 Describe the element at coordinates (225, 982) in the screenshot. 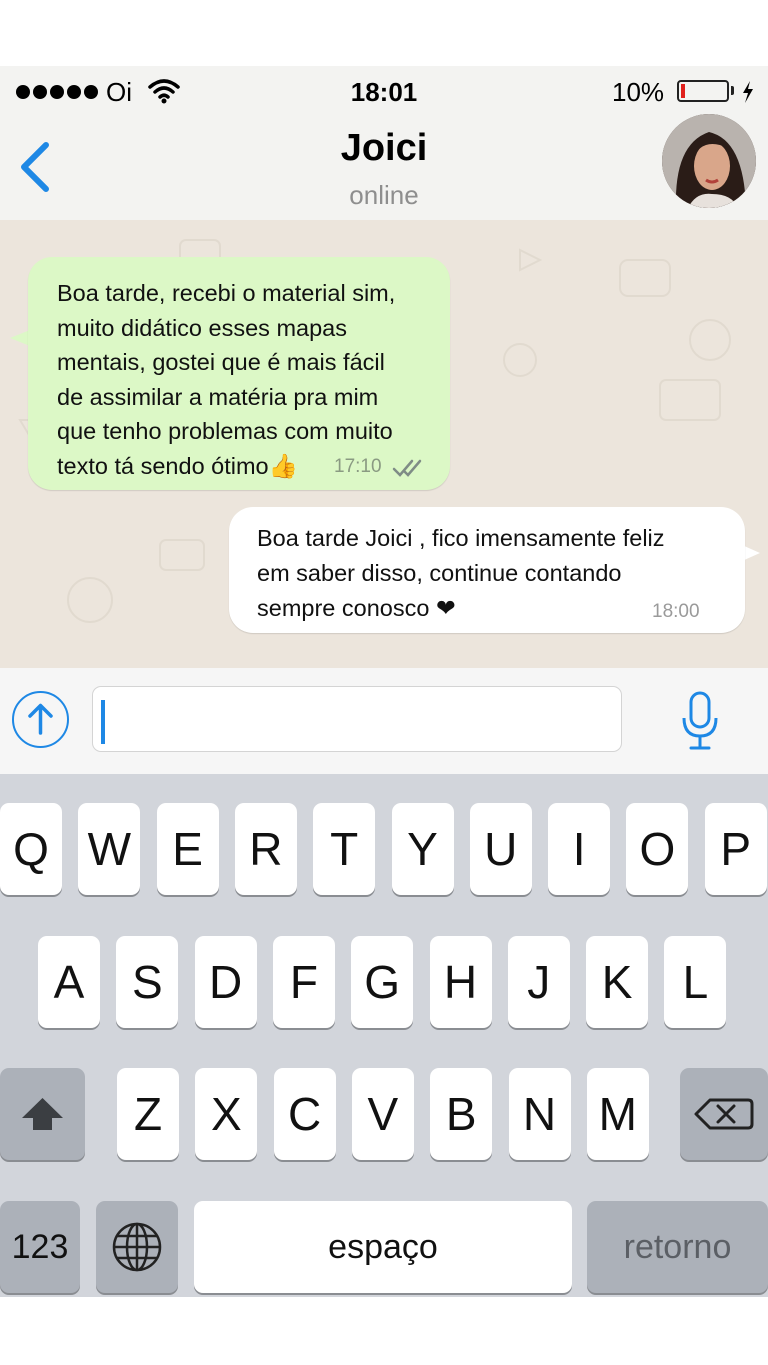

I see `key-d: D` at that location.